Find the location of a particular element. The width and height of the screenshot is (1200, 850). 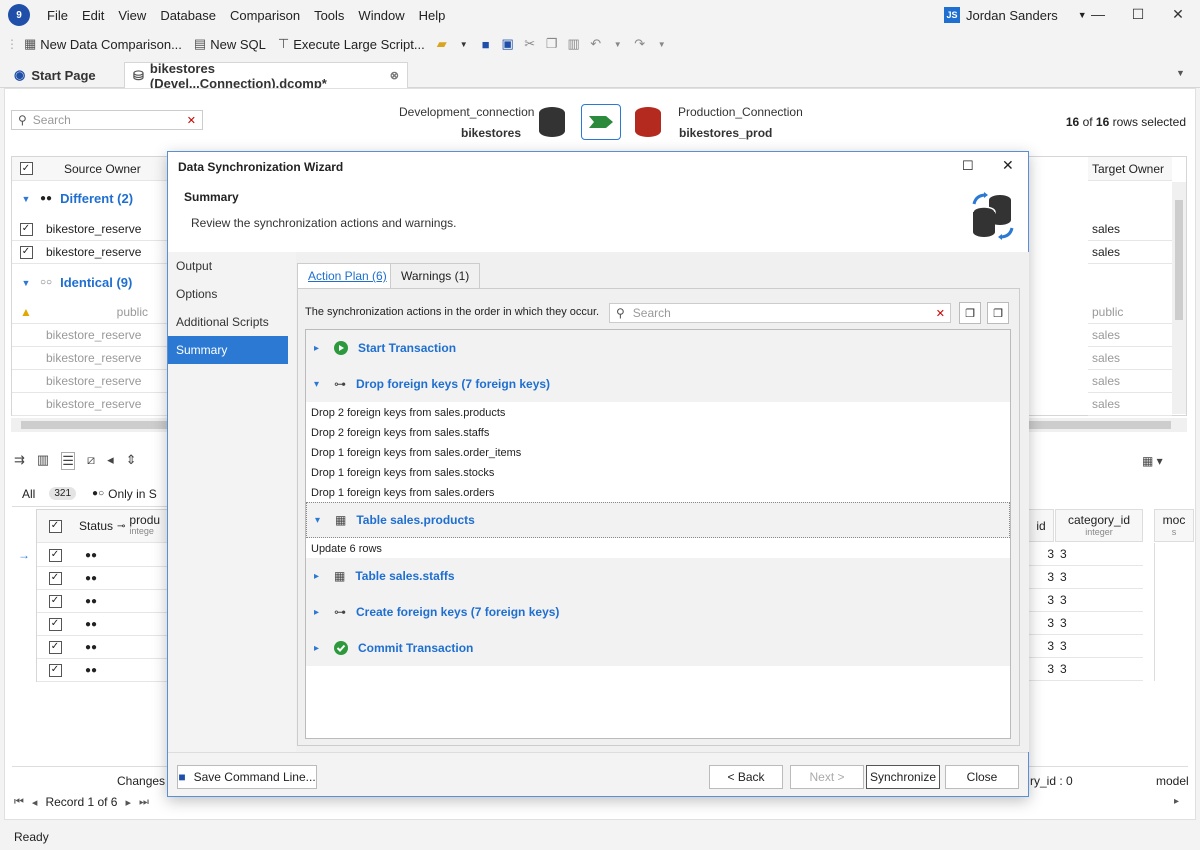

back-button: < Back is located at coordinates (746, 777).